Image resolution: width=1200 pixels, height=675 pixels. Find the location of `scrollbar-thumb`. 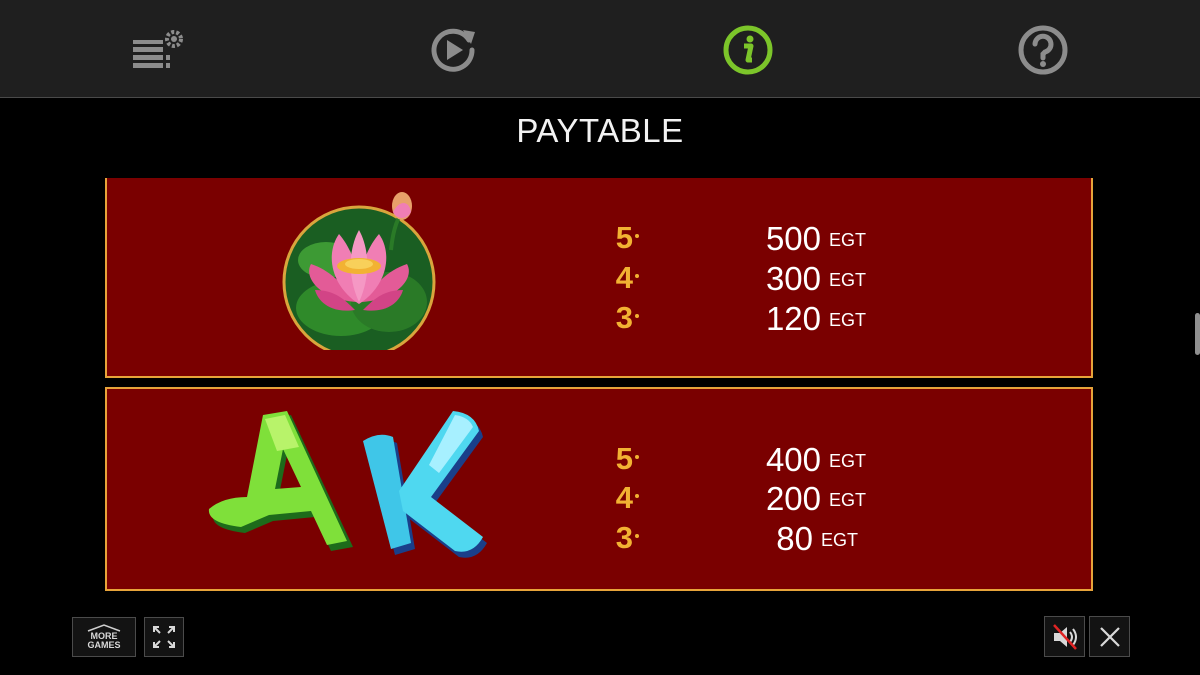

scrollbar-thumb is located at coordinates (1197, 334).